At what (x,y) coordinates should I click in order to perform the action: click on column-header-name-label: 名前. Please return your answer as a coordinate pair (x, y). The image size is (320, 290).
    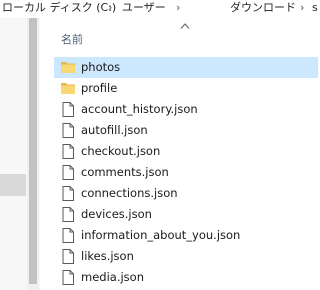
    Looking at the image, I should click on (72, 39).